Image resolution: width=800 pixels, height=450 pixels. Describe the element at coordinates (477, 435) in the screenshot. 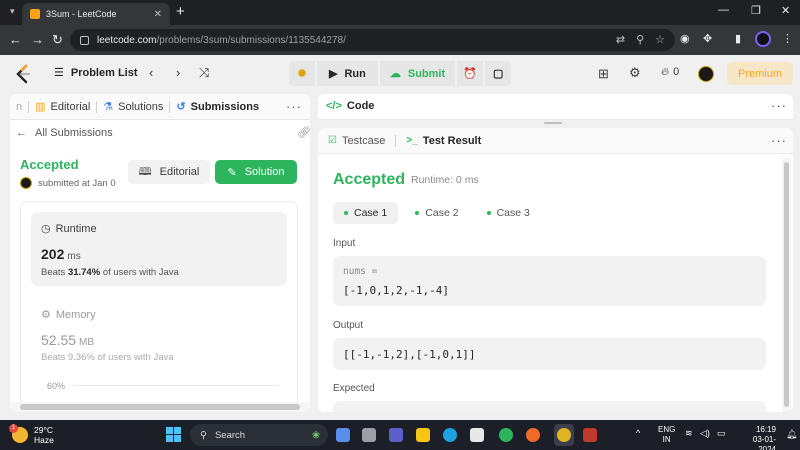

I see `store-app-icon` at that location.